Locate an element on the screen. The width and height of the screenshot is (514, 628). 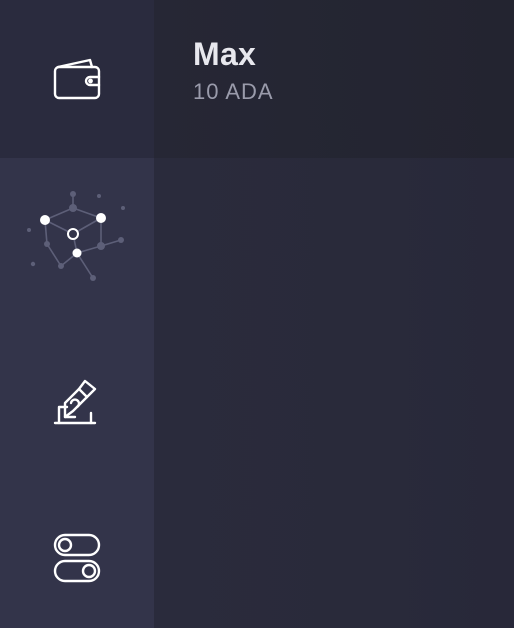
toggles-icon is located at coordinates (77, 558).